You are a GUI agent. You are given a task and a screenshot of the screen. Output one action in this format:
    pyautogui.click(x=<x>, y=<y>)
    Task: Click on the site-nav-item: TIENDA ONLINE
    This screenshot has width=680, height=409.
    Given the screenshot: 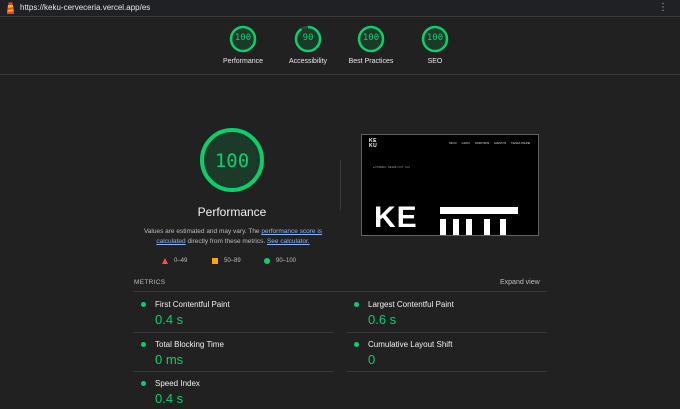 What is the action you would take?
    pyautogui.click(x=521, y=143)
    